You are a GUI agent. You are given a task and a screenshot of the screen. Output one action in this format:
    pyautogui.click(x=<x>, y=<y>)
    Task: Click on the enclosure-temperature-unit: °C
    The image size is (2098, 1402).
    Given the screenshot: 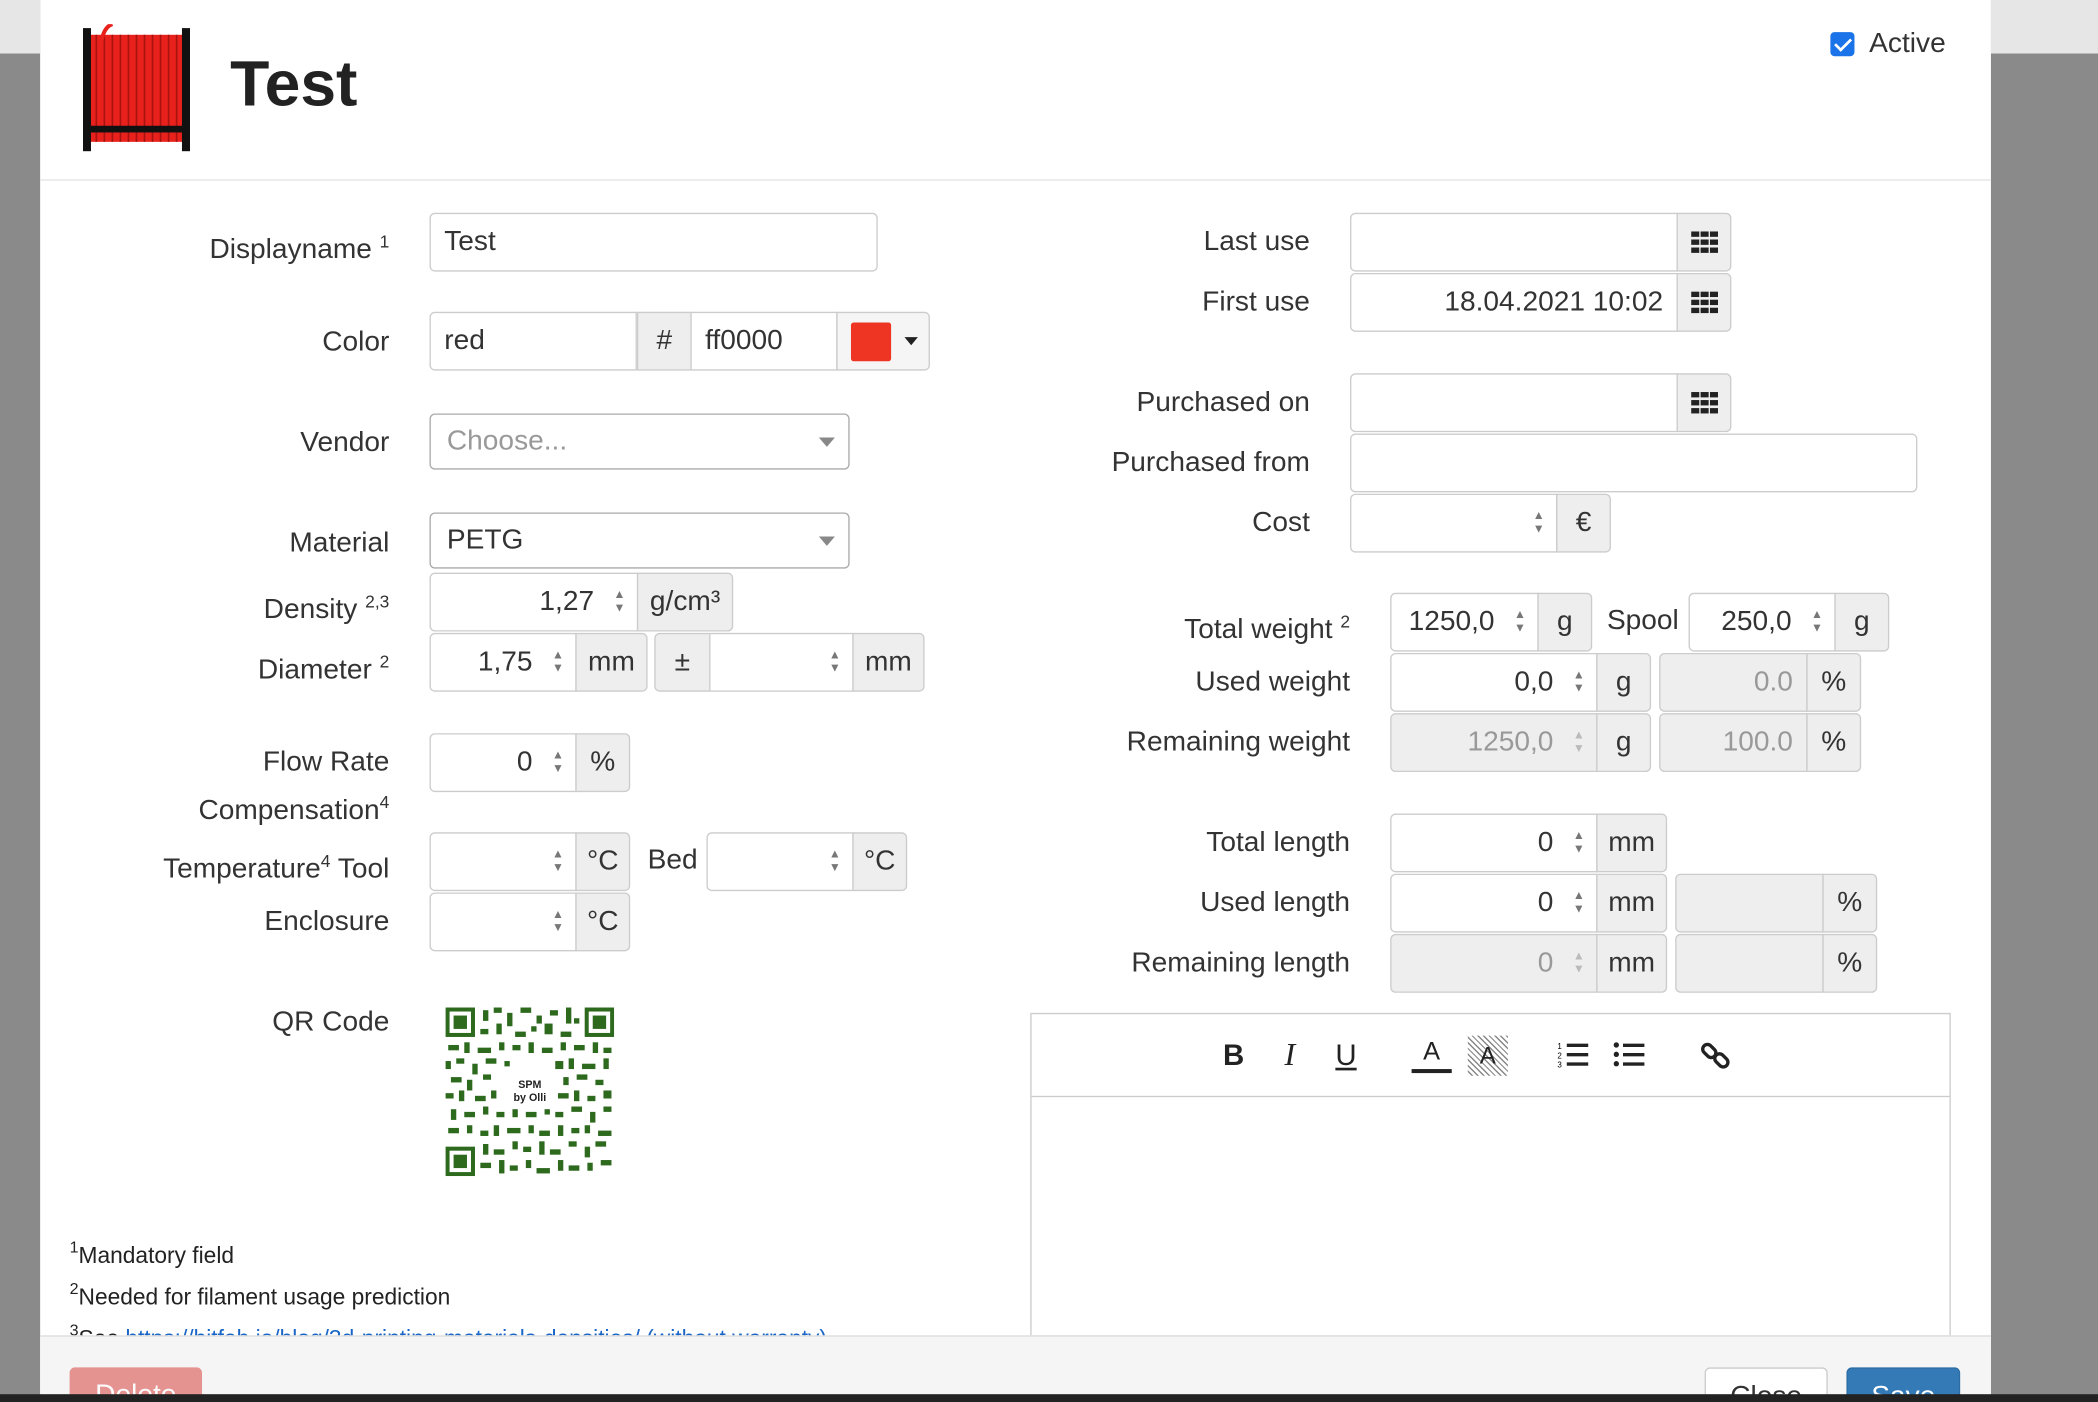 What is the action you would take?
    pyautogui.click(x=603, y=922)
    